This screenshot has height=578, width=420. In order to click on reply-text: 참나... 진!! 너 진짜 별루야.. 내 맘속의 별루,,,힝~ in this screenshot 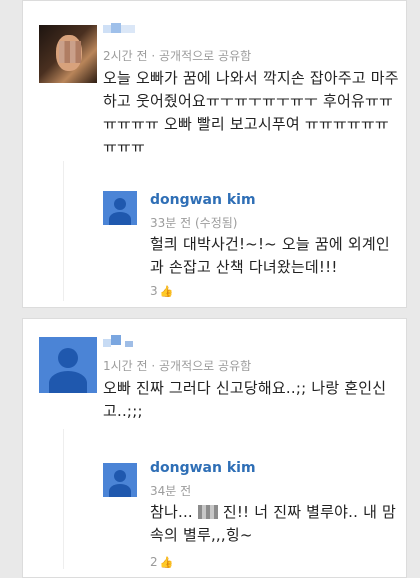, I will do `click(275, 524)`.